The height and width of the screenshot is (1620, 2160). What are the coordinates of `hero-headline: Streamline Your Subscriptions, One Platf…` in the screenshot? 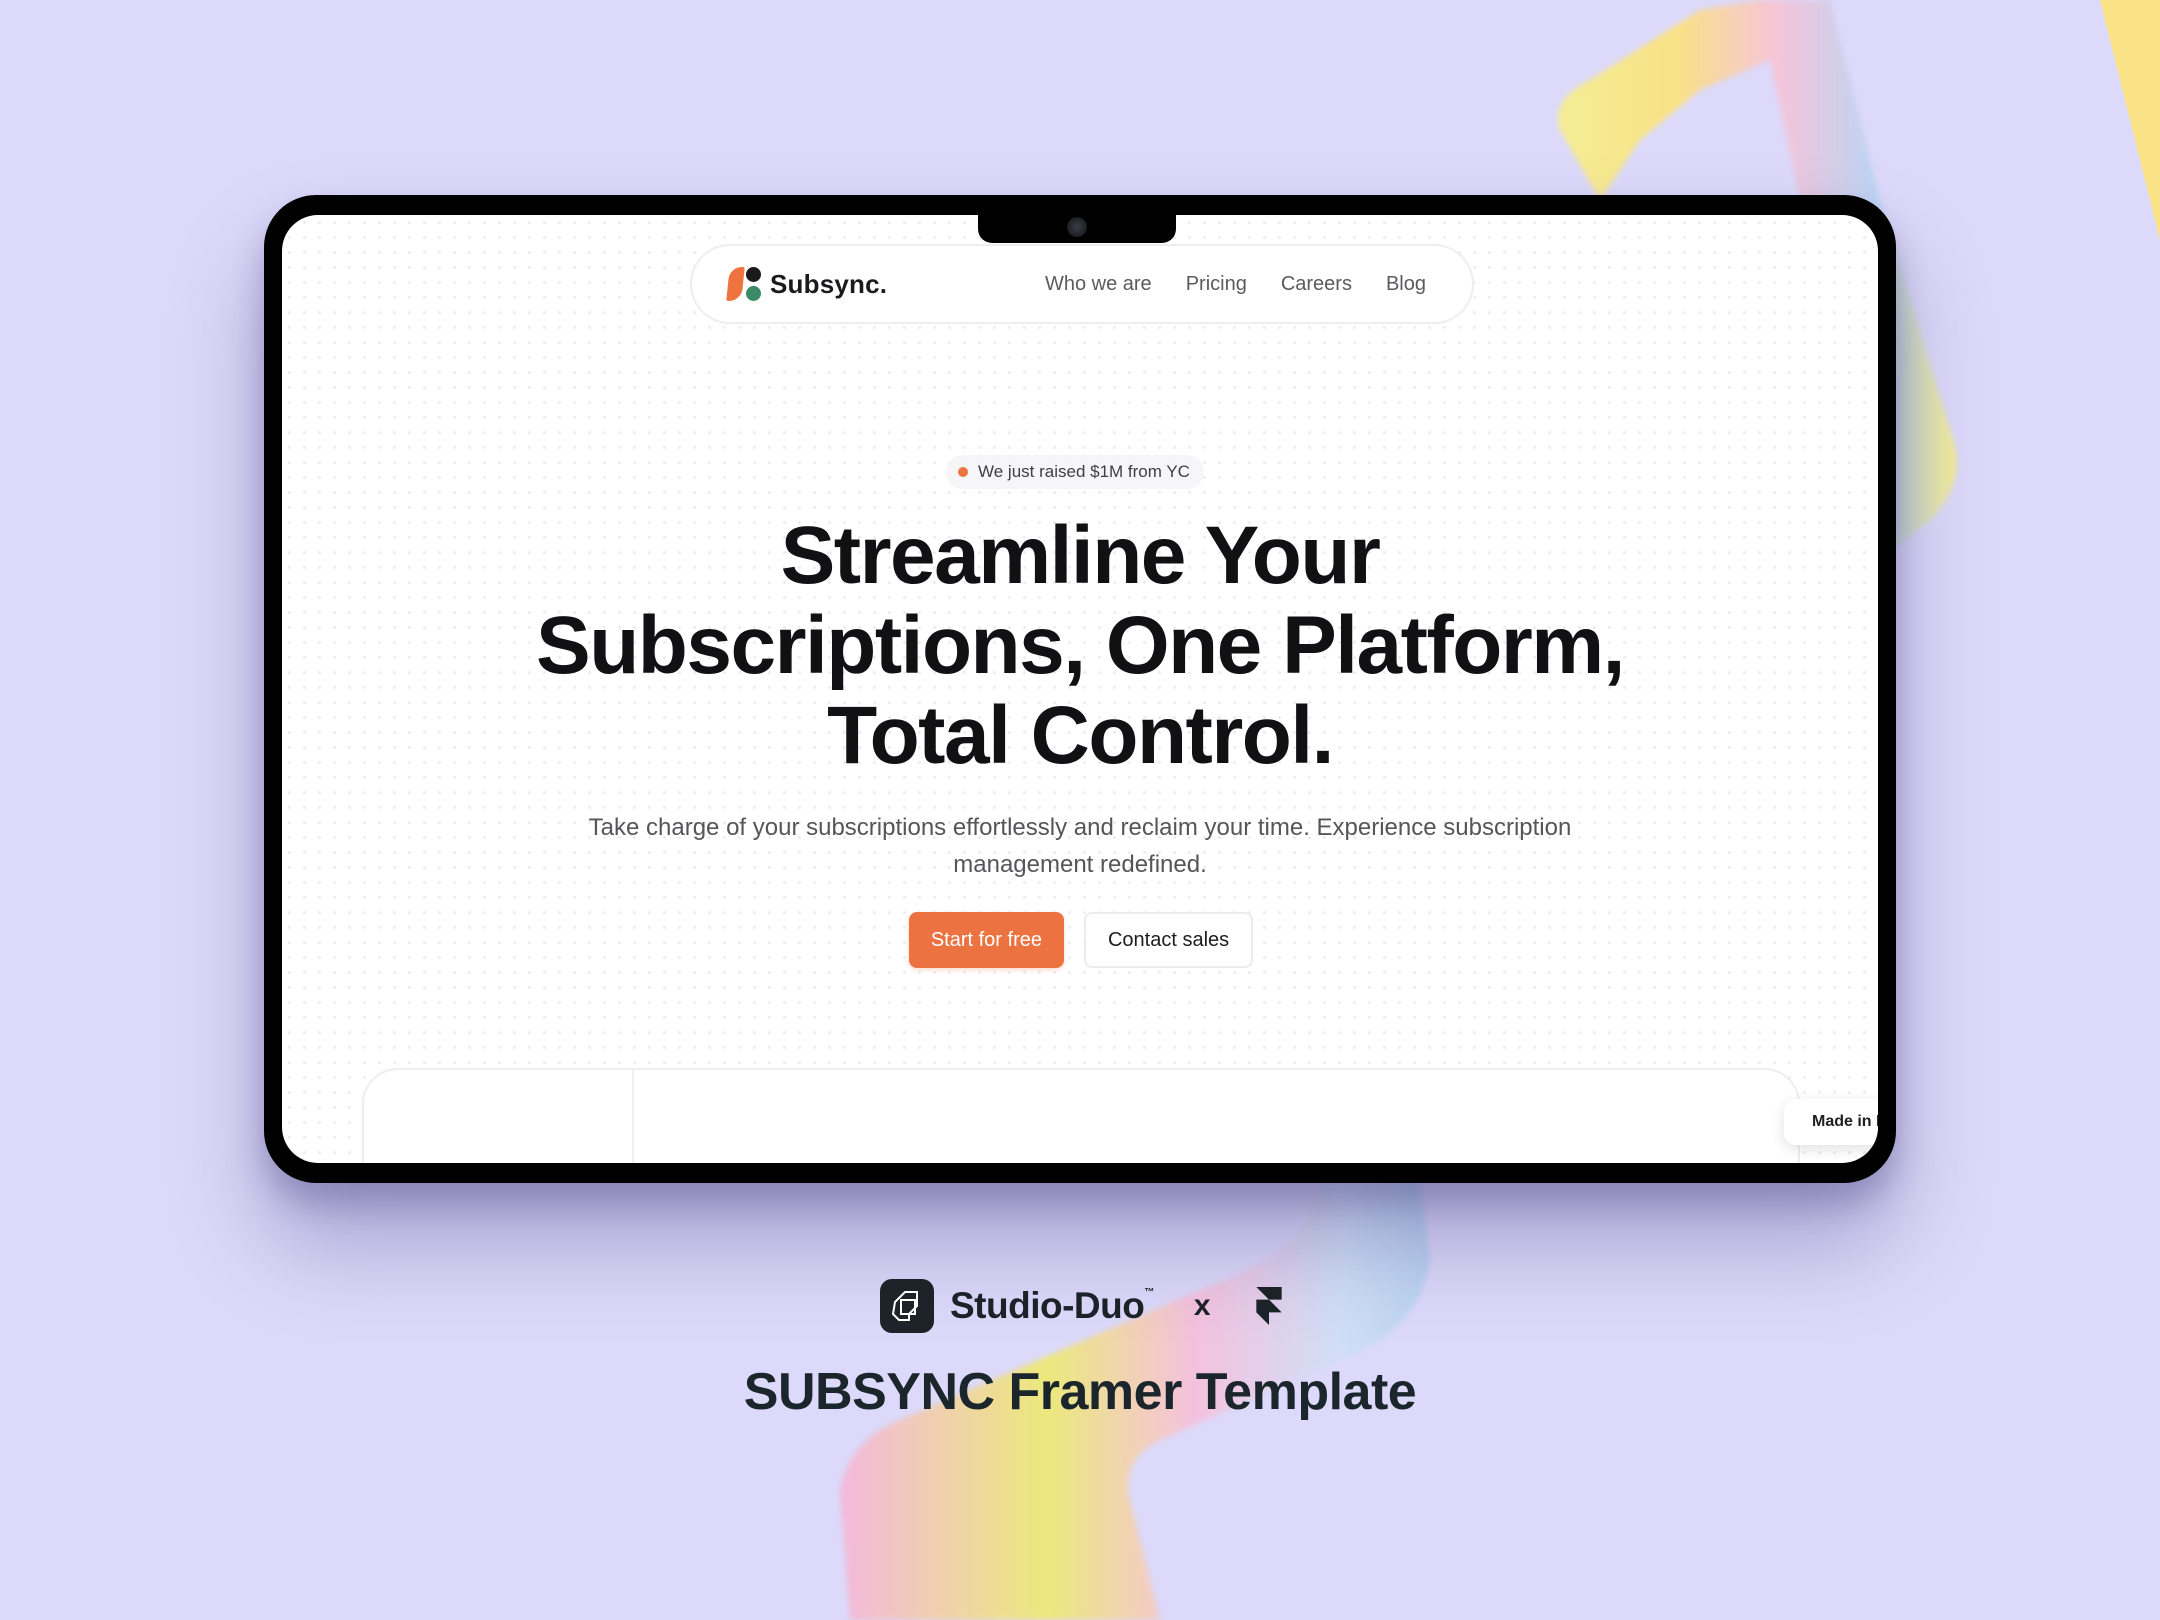 It's located at (1080, 646).